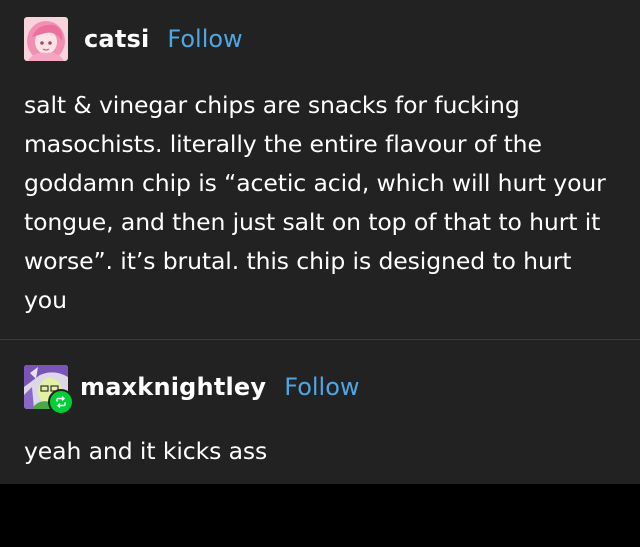  I want to click on reblog-icon, so click(61, 402).